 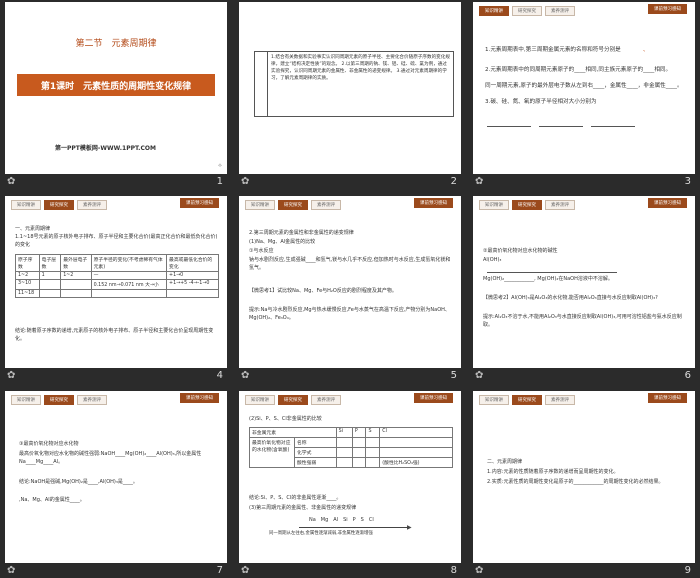 What do you see at coordinates (520, 251) in the screenshot?
I see `paragraph: ②最高价氧化物对应水化物的碱性` at bounding box center [520, 251].